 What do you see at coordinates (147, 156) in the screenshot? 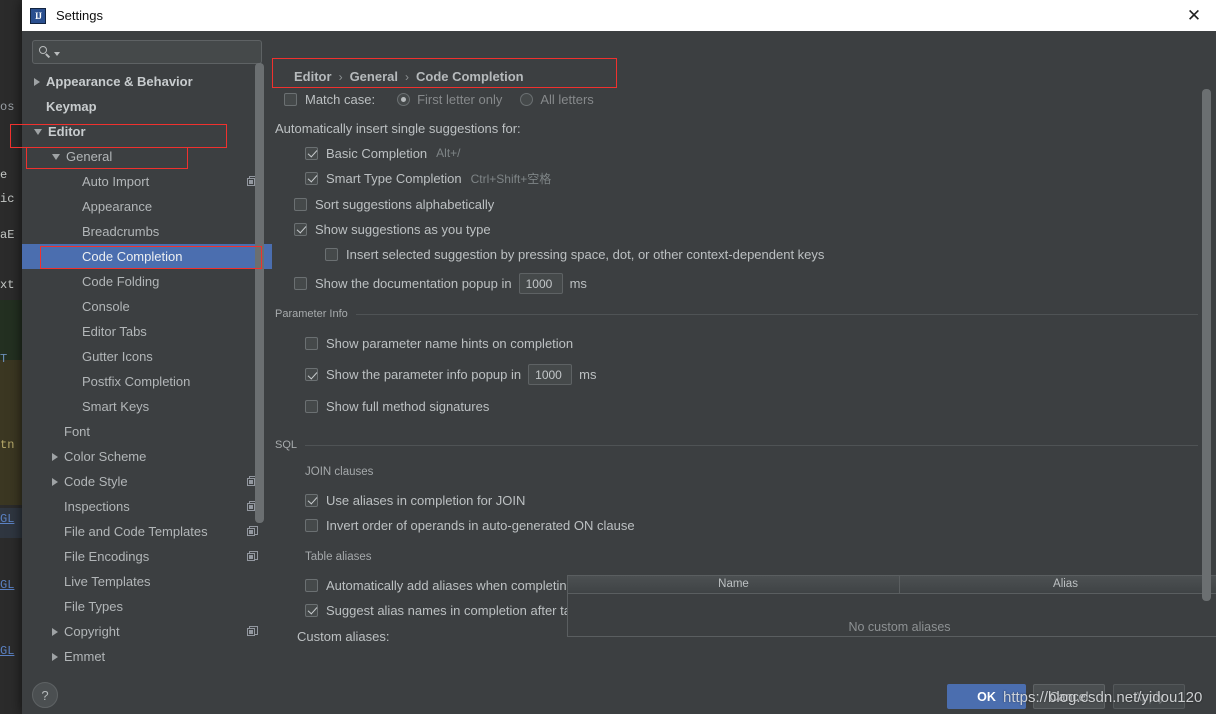
I see `sidebar-item-general: General` at bounding box center [147, 156].